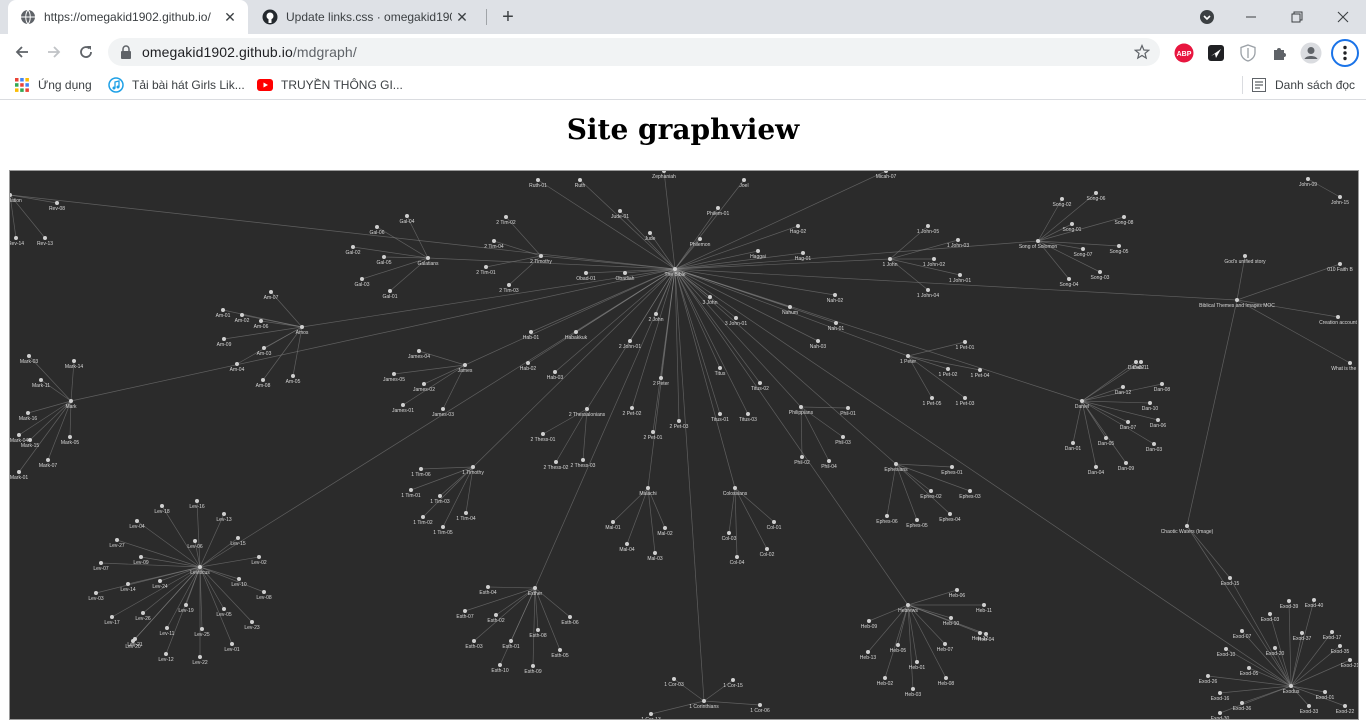 This screenshot has height=728, width=1366. I want to click on graph-node-philem-01: Philem-01, so click(718, 211).